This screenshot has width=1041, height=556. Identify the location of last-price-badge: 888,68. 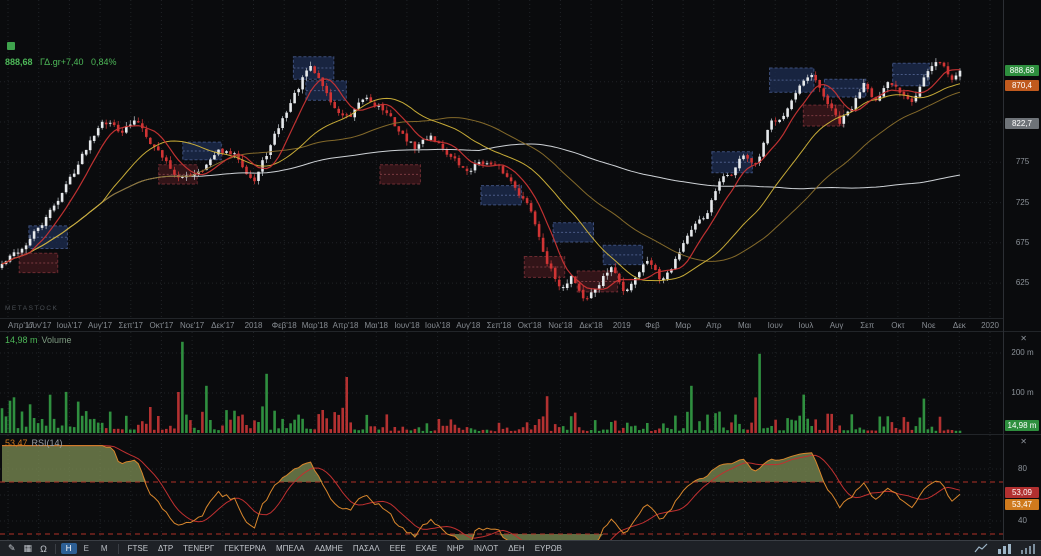
(1022, 70).